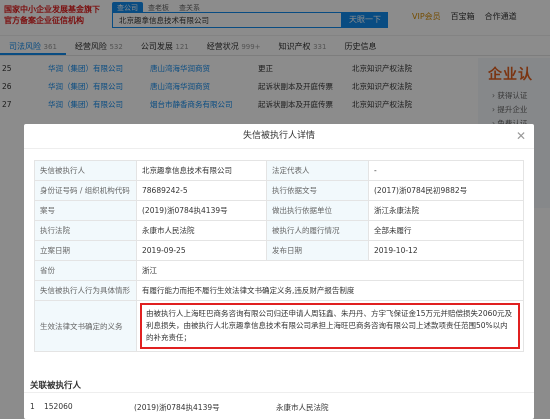  Describe the element at coordinates (85, 210) in the screenshot. I see `label-cell: 案号` at that location.